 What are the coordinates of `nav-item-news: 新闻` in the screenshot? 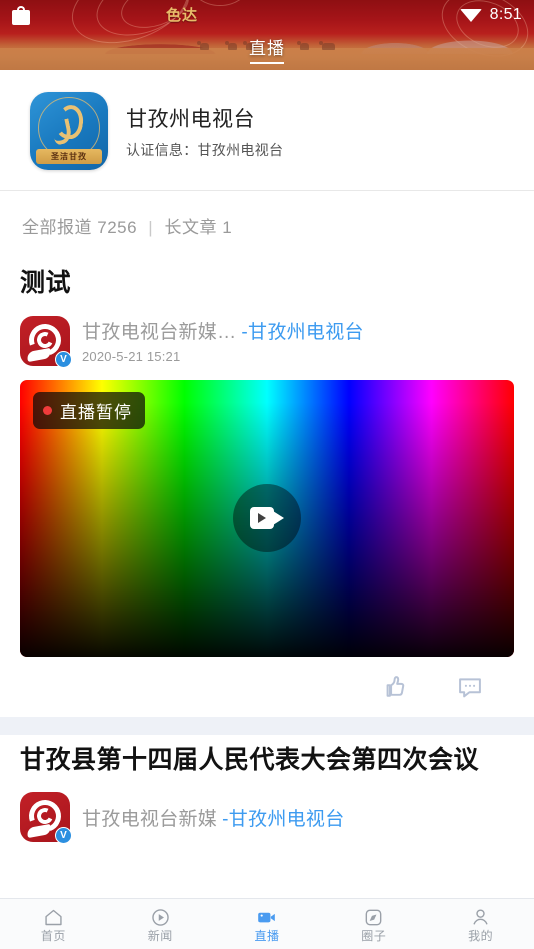 It's located at (160, 924).